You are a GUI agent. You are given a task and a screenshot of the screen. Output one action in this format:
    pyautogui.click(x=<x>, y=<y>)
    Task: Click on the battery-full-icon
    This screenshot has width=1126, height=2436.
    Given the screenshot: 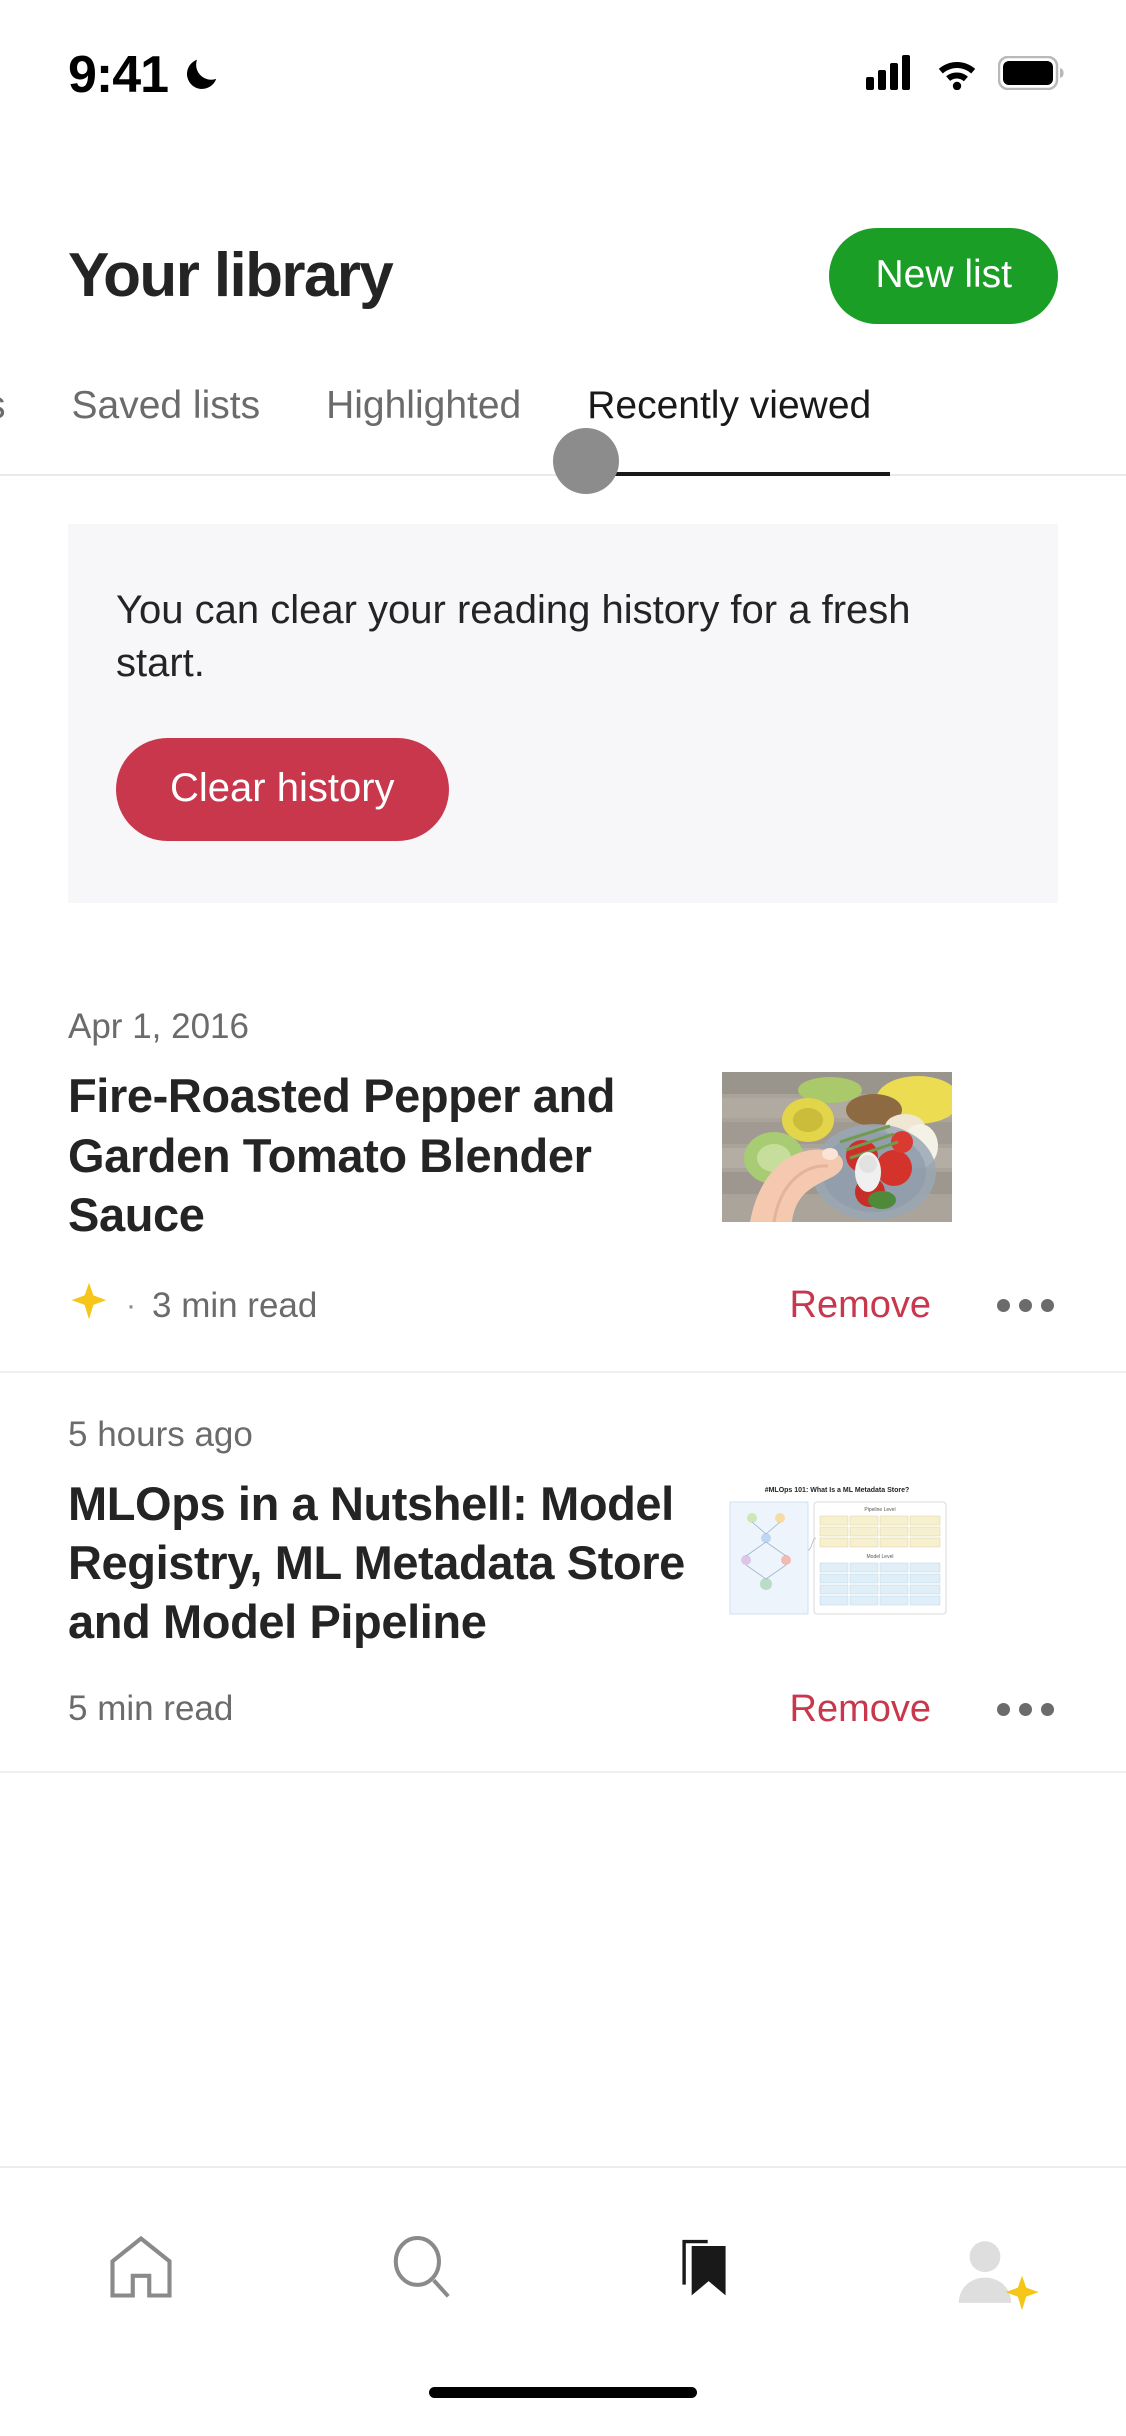 What is the action you would take?
    pyautogui.click(x=1030, y=75)
    